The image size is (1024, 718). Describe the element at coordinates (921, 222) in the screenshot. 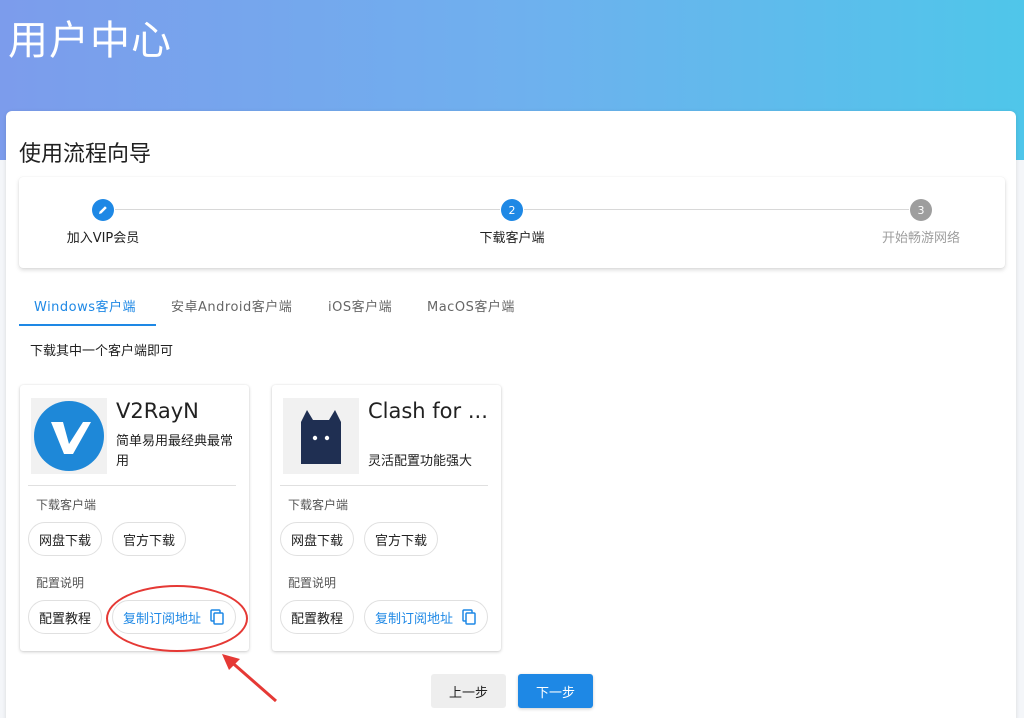

I see `step-3: 3 开始畅游网络` at that location.